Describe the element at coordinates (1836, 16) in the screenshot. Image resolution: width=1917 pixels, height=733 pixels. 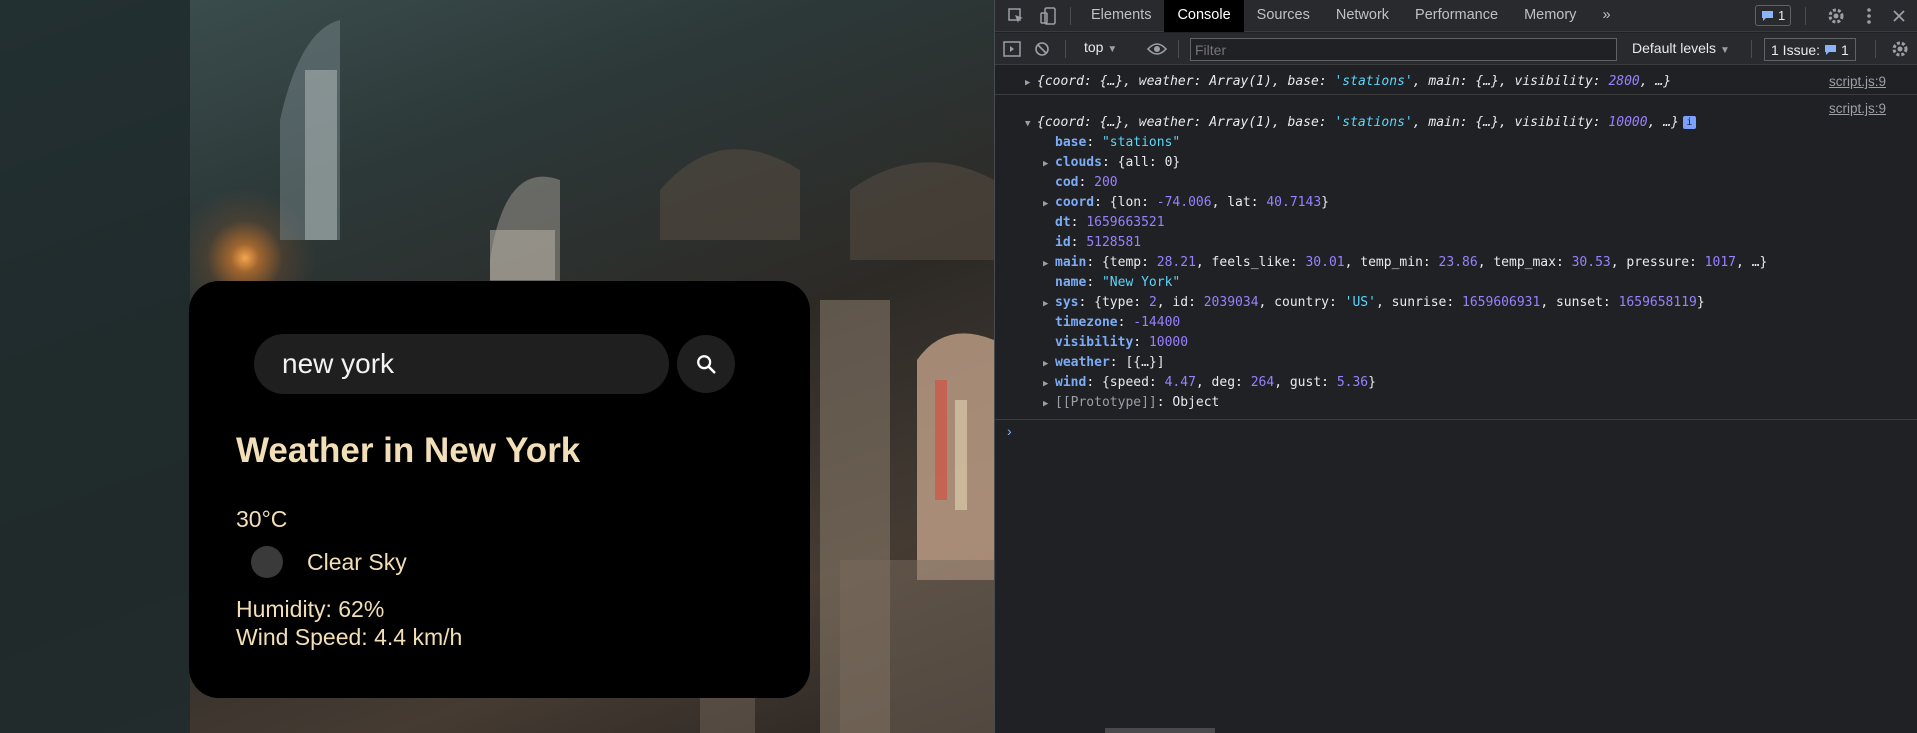
I see `settings-gear-icon` at that location.